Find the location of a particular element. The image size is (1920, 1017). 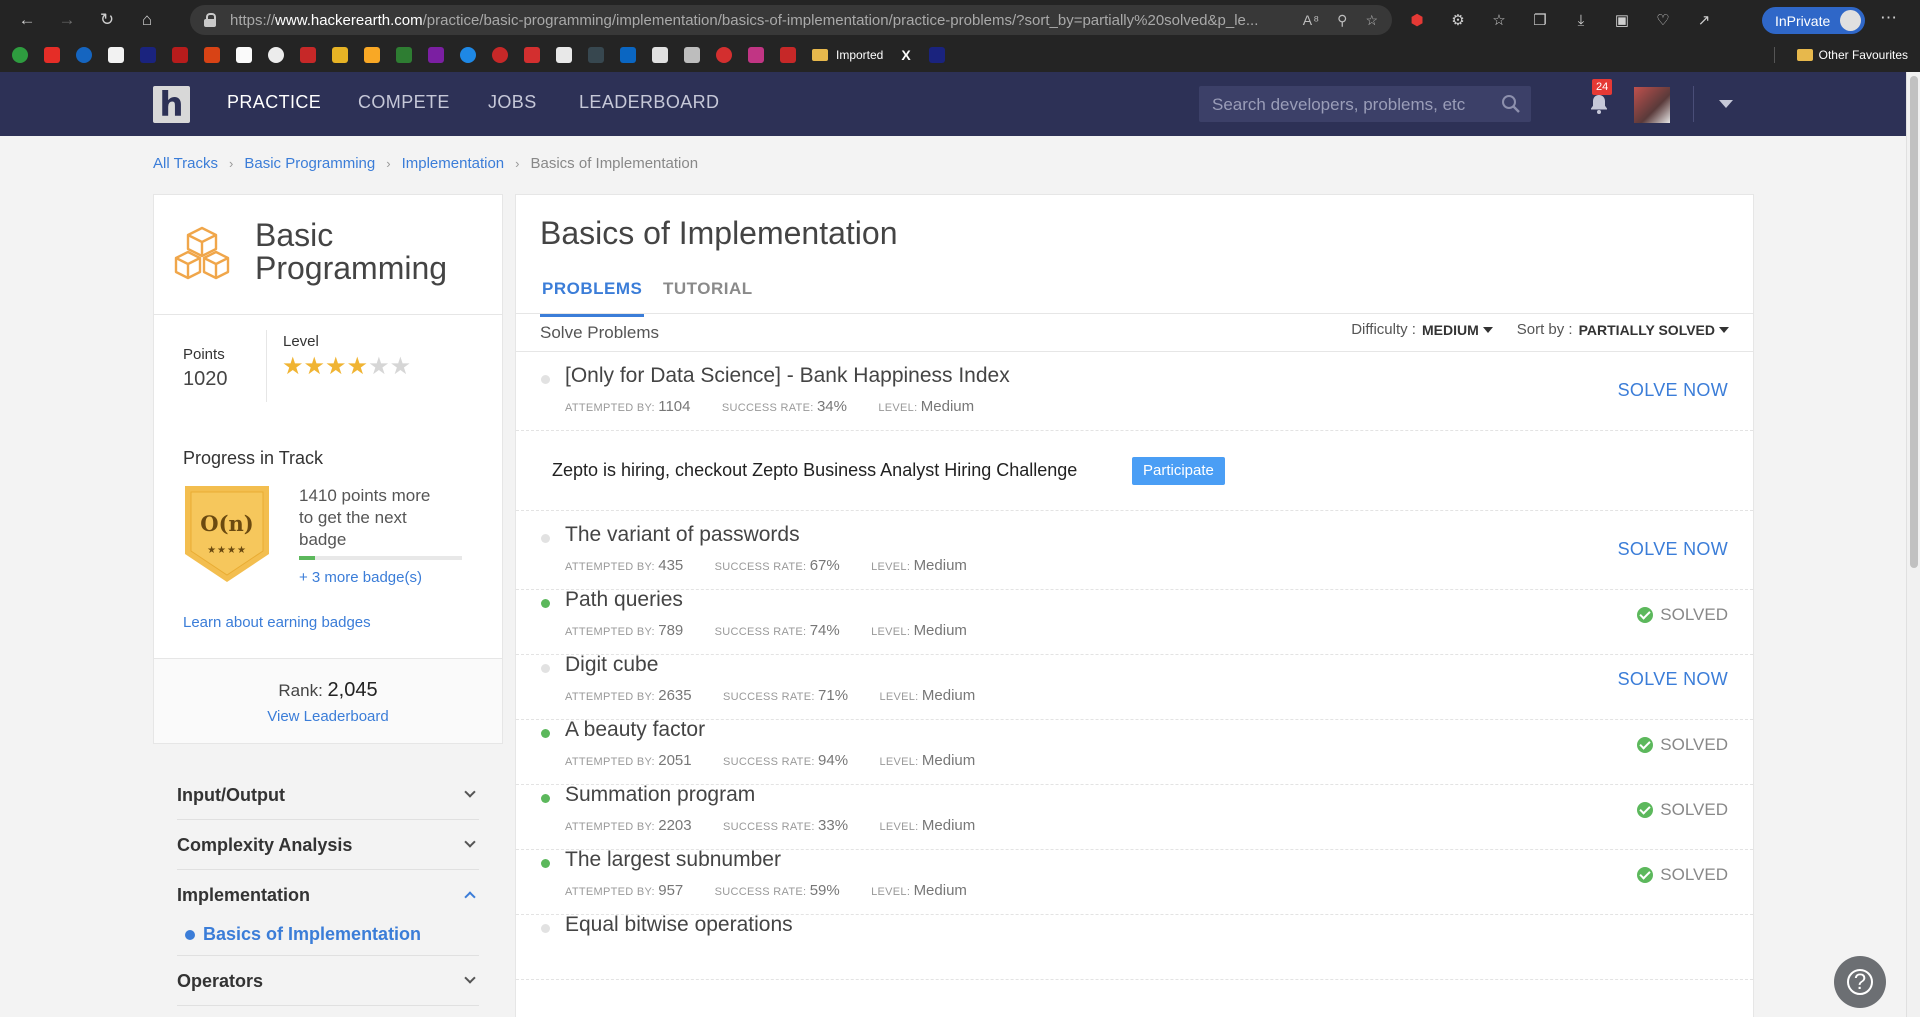

topic-complexity-analysis: Complexity Analysis is located at coordinates (328, 845).